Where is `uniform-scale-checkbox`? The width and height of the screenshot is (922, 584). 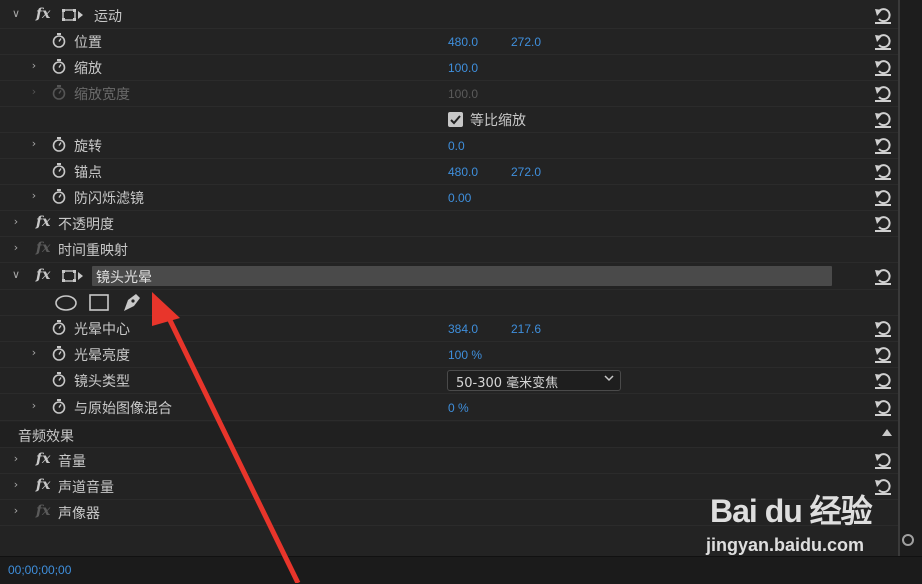
uniform-scale-checkbox is located at coordinates (455, 119).